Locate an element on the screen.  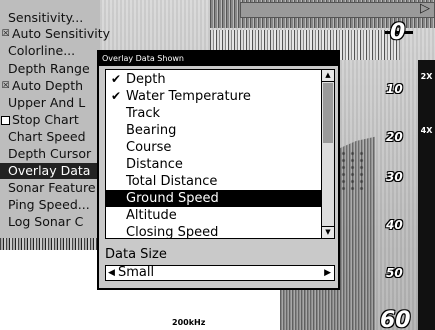
scroll-right-arrow-icon: ▷ is located at coordinates (425, 8).